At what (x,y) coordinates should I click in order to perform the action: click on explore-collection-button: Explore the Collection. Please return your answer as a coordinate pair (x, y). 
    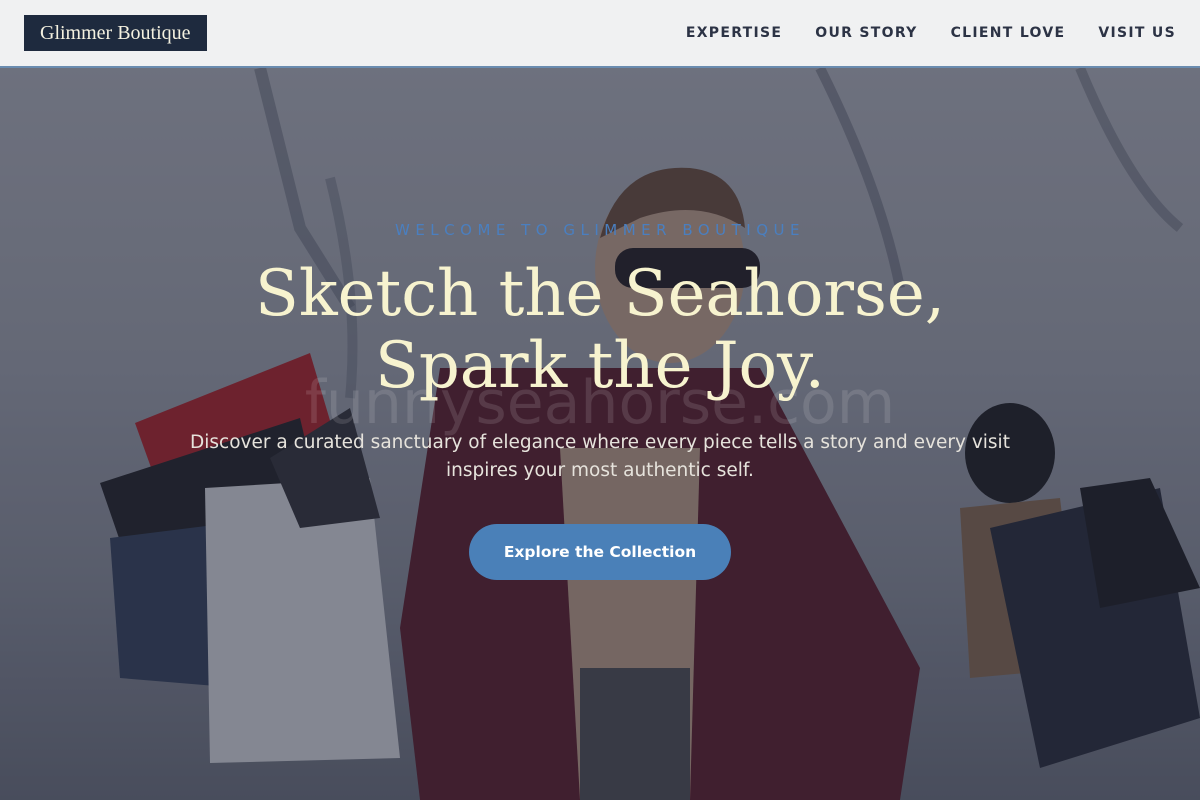
    Looking at the image, I should click on (600, 552).